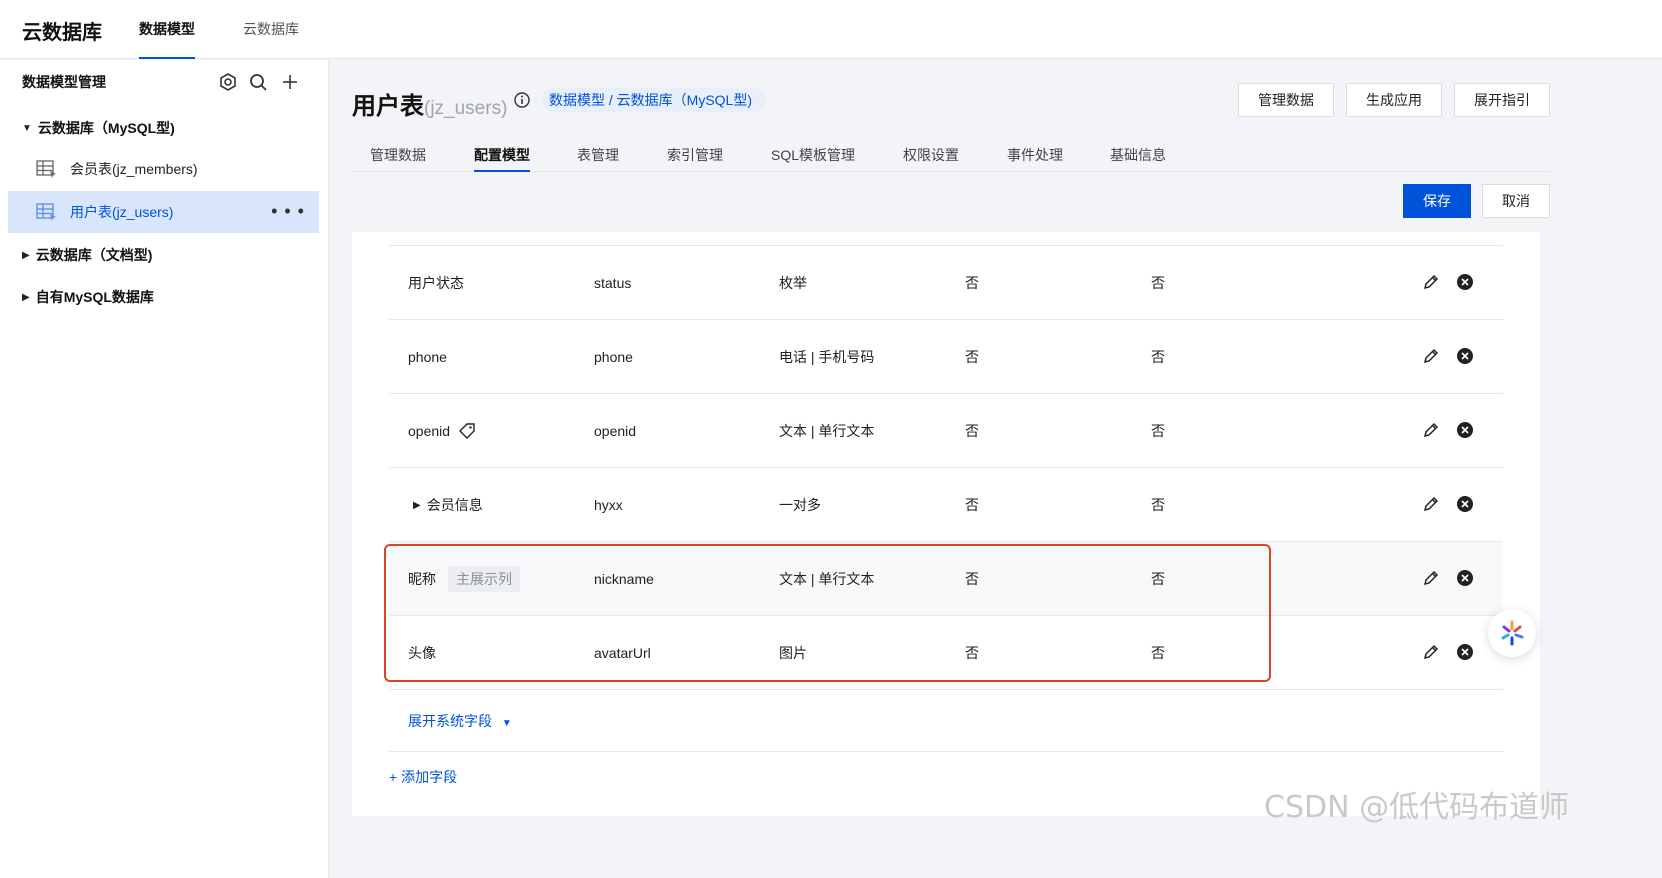 The image size is (1662, 878). I want to click on watermark: CSDN @低代码布道师, so click(1417, 807).